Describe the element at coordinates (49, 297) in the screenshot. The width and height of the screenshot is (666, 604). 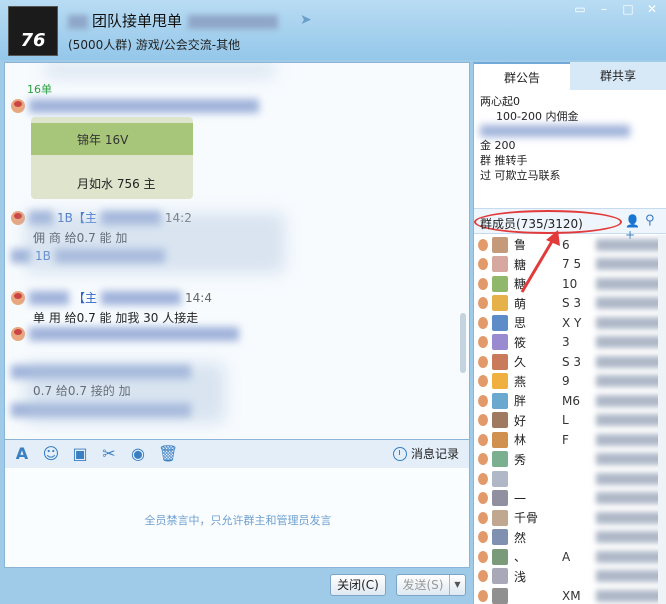
I see `blurred-sender` at that location.